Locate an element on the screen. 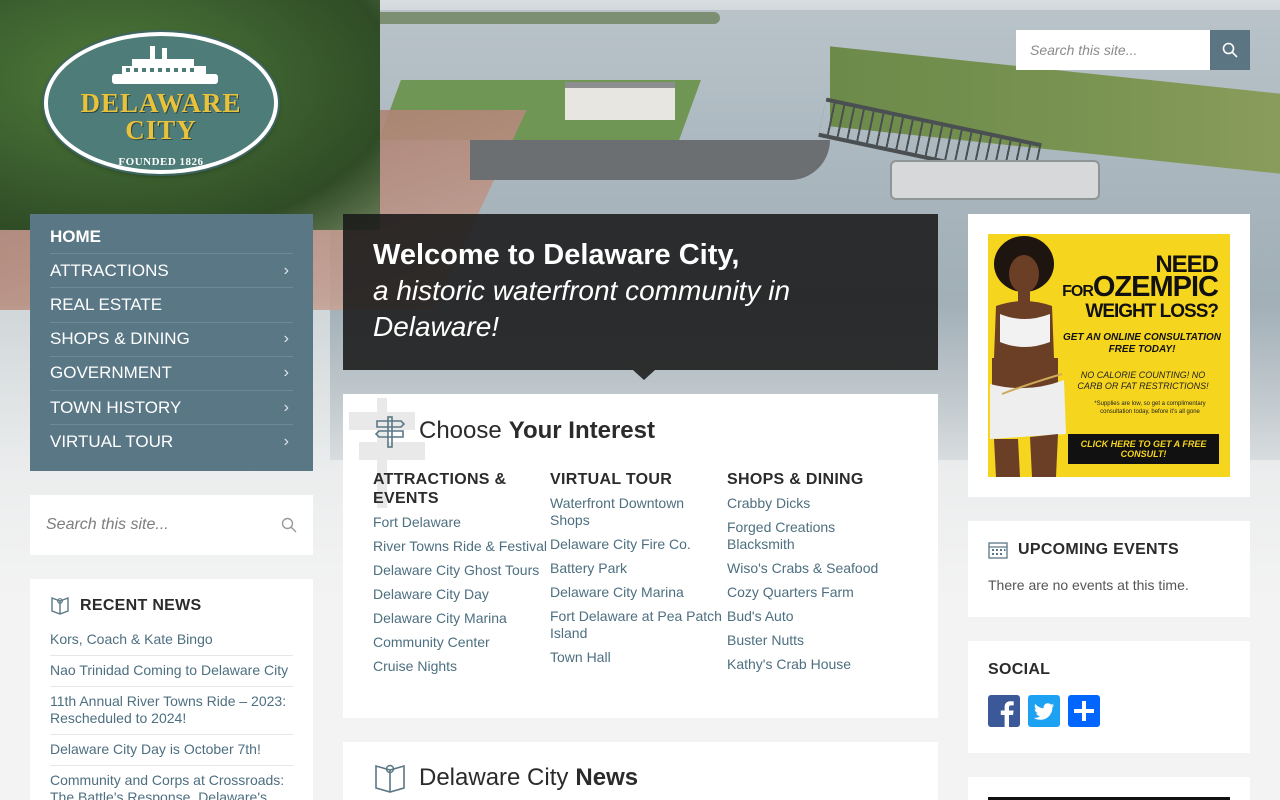  nav-item-town-history: TOWN HISTORY › is located at coordinates (171, 408).